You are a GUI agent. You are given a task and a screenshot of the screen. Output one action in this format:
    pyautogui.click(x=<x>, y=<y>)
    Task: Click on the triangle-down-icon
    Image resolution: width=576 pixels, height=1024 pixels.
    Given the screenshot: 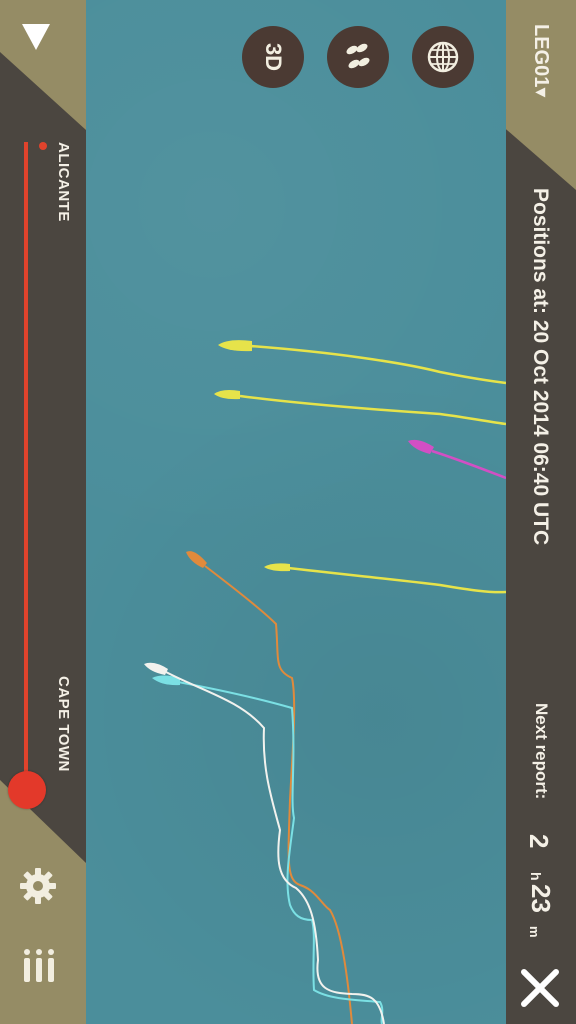 What is the action you would take?
    pyautogui.click(x=36, y=37)
    